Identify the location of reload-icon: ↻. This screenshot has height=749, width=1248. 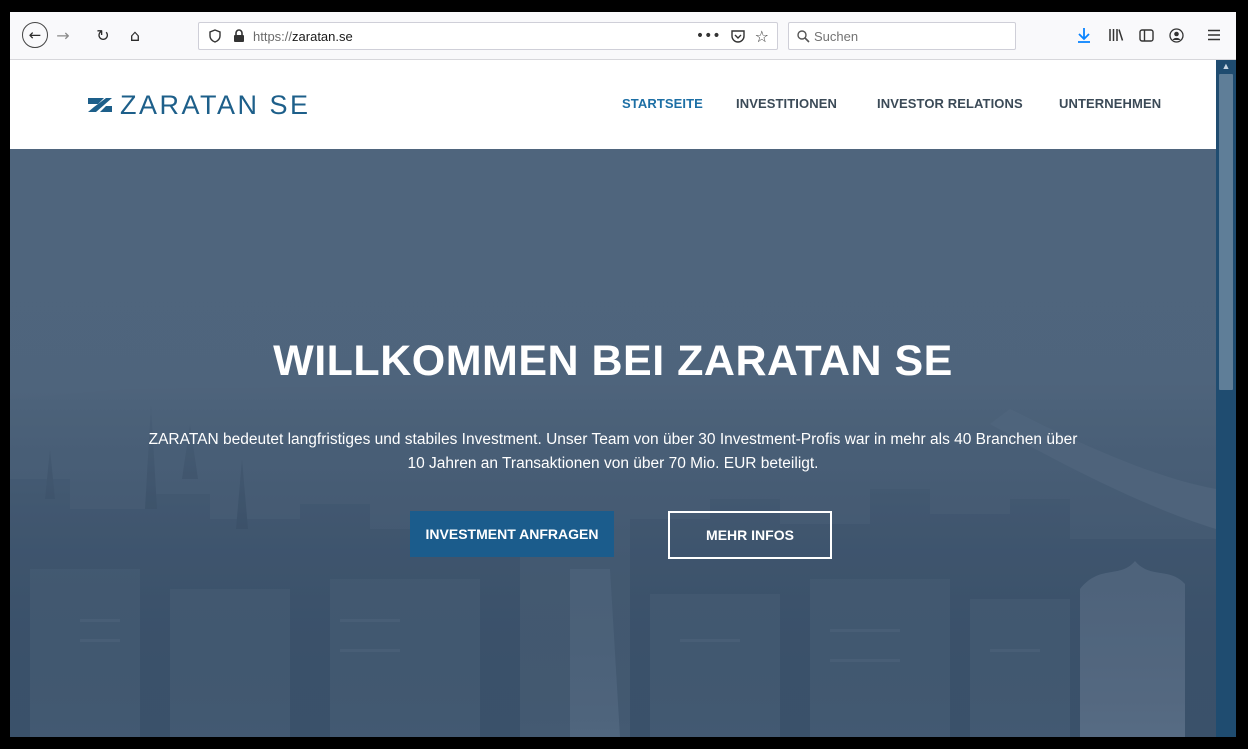
(103, 35).